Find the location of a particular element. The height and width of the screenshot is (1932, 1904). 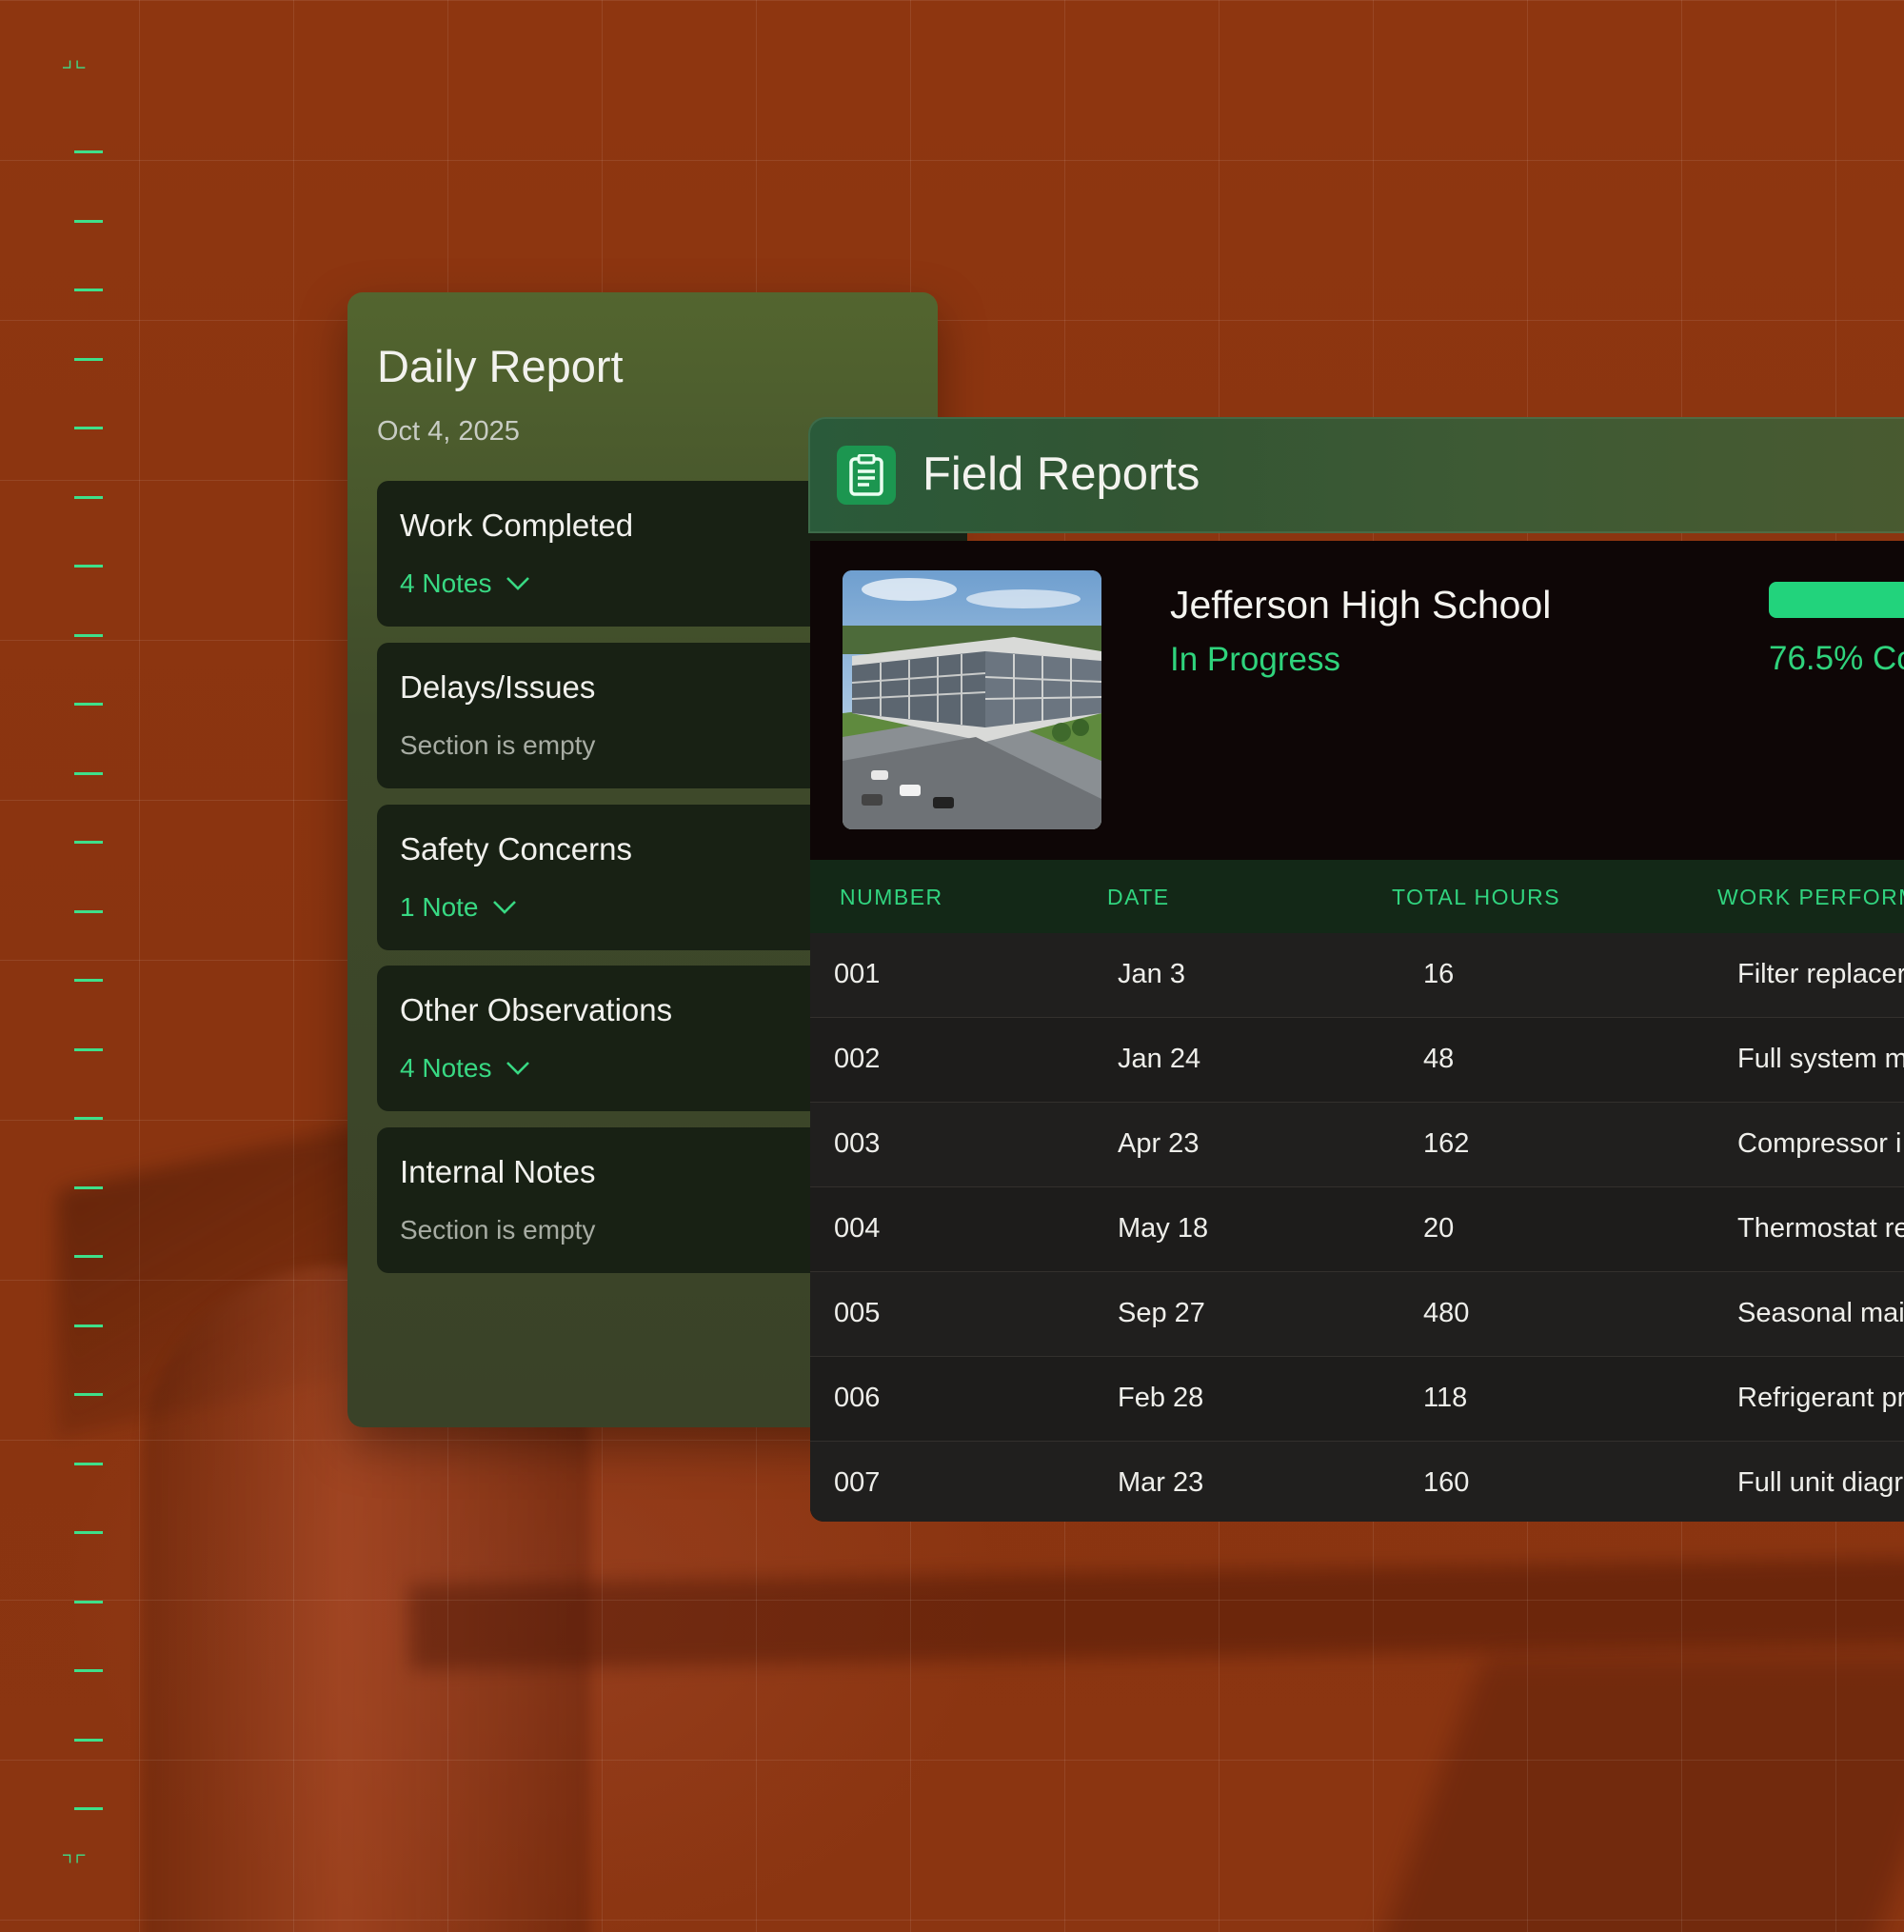

clipboard-icon is located at coordinates (866, 475).